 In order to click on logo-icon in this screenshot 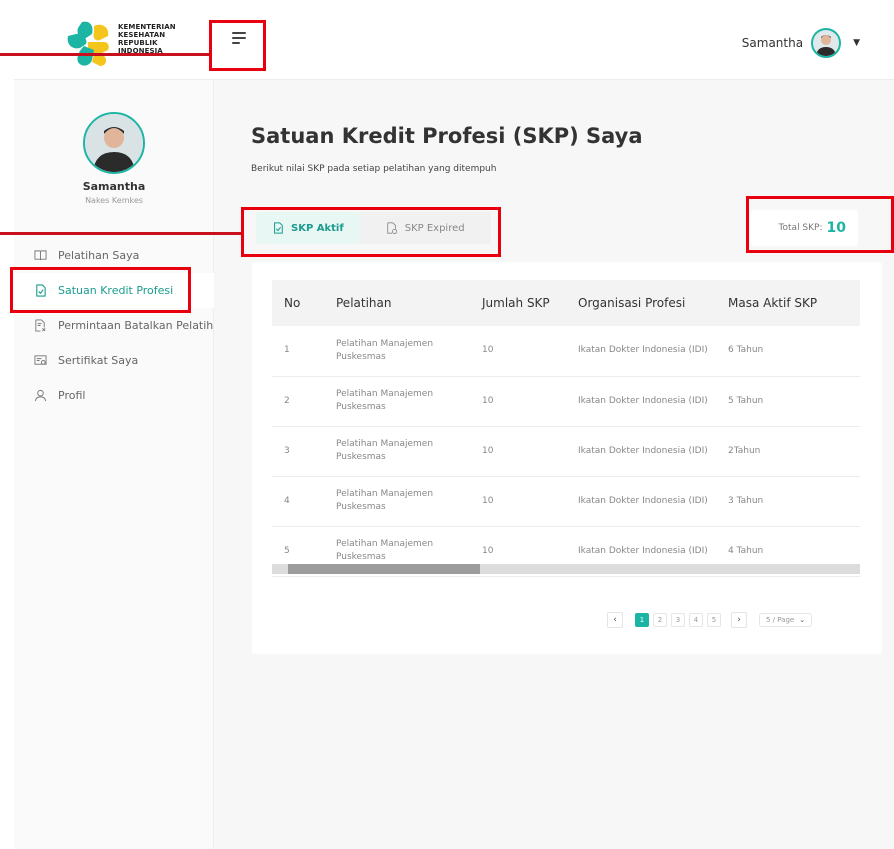, I will do `click(88, 43)`.